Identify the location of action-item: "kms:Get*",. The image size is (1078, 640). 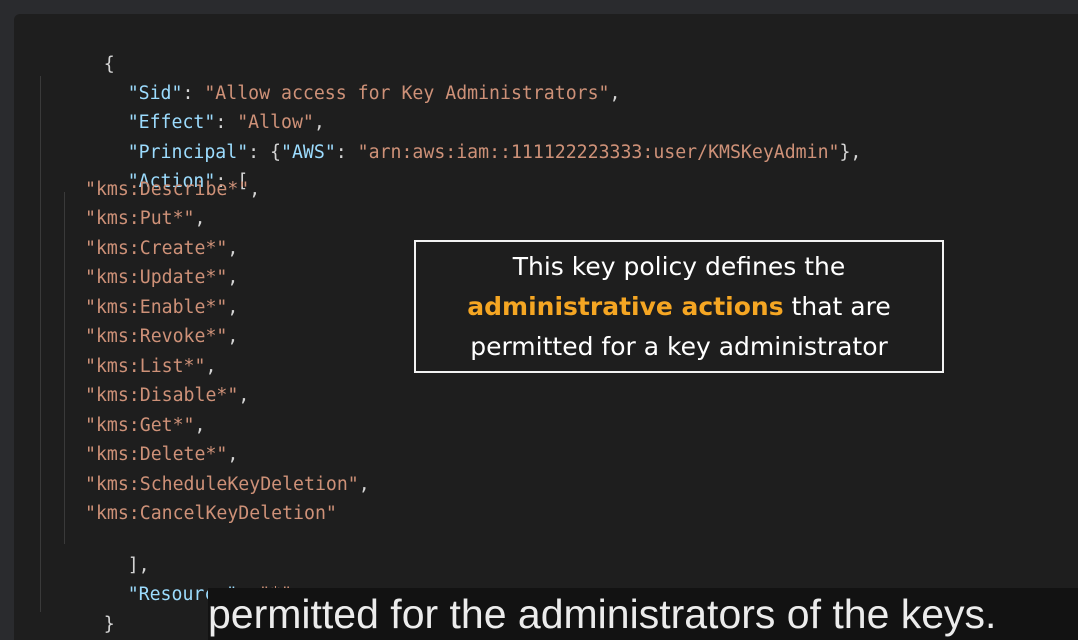
(145, 425).